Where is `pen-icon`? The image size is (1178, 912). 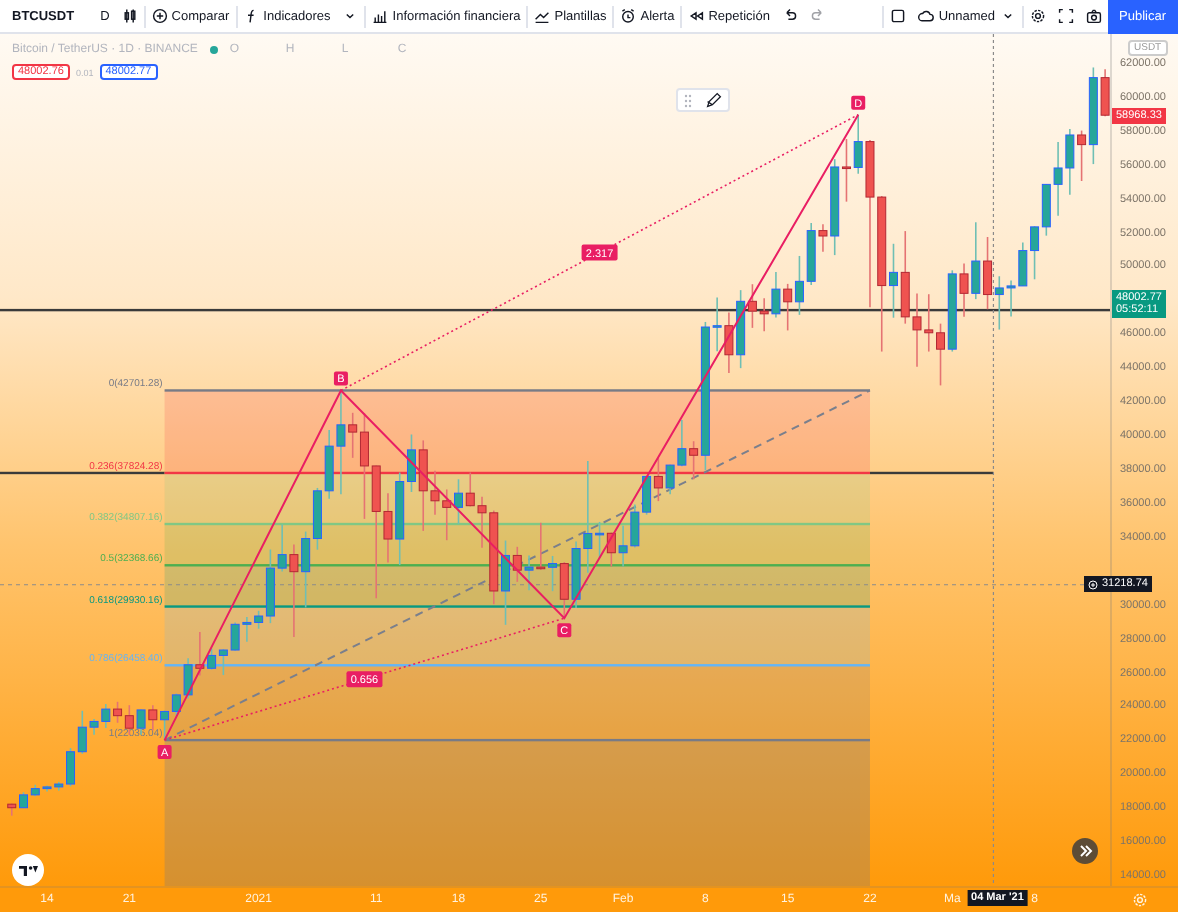
pen-icon is located at coordinates (713, 100).